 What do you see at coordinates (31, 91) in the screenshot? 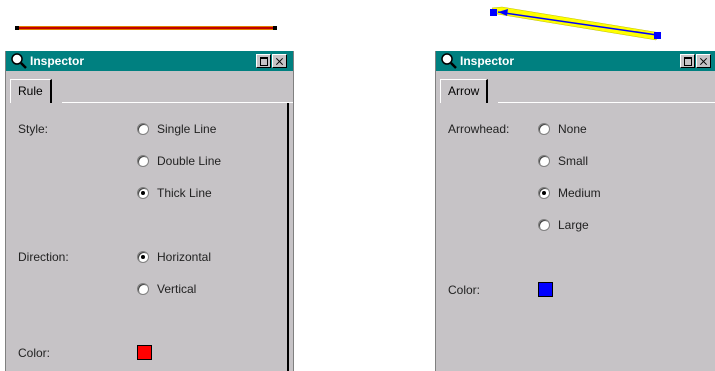
I see `tab-rule: Rule` at bounding box center [31, 91].